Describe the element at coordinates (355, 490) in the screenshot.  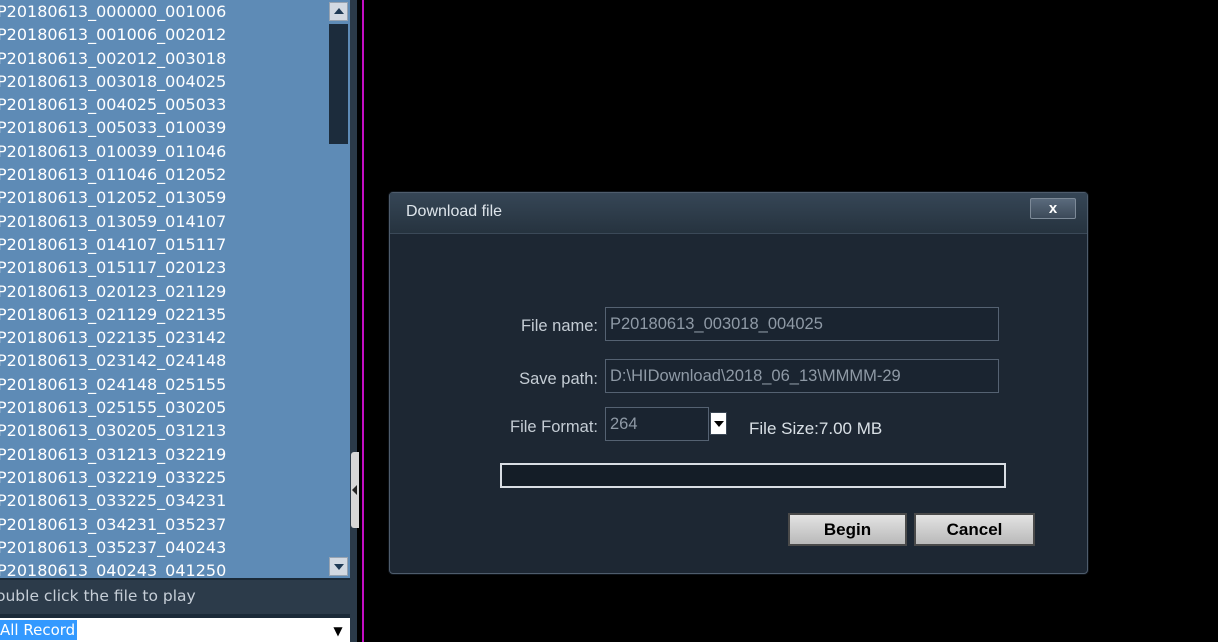
I see `collapse-panel-handle-icon` at that location.